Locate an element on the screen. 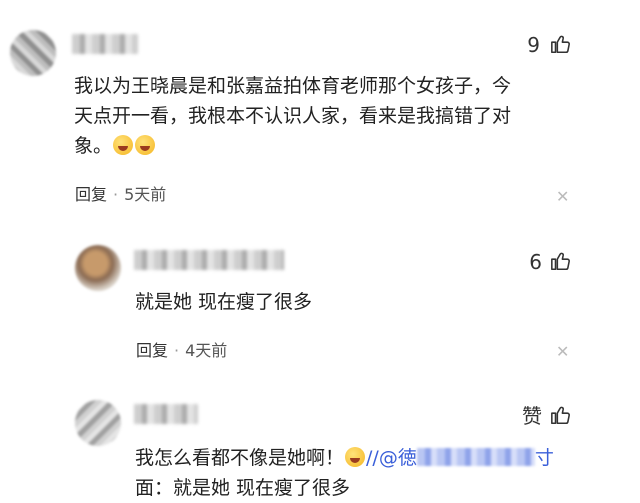 This screenshot has height=503, width=640. comment-meta: 回复 · 4天前 is located at coordinates (181, 351).